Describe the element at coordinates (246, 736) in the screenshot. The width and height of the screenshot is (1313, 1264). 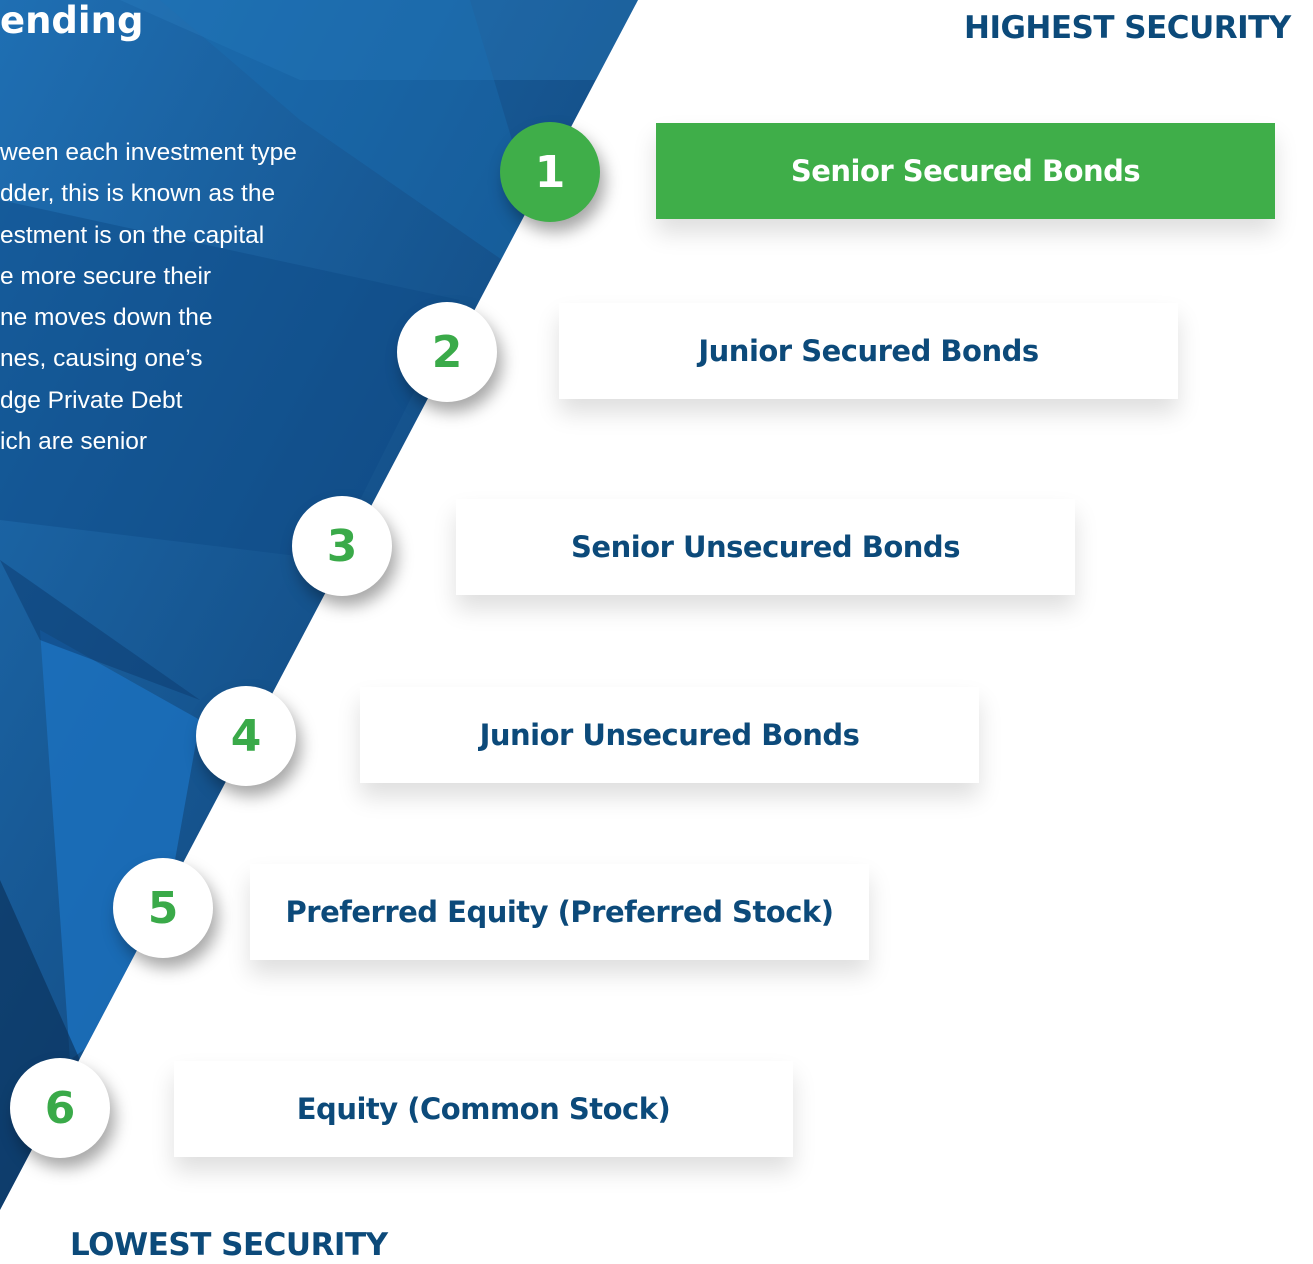
I see `step-number-badge: 4` at that location.